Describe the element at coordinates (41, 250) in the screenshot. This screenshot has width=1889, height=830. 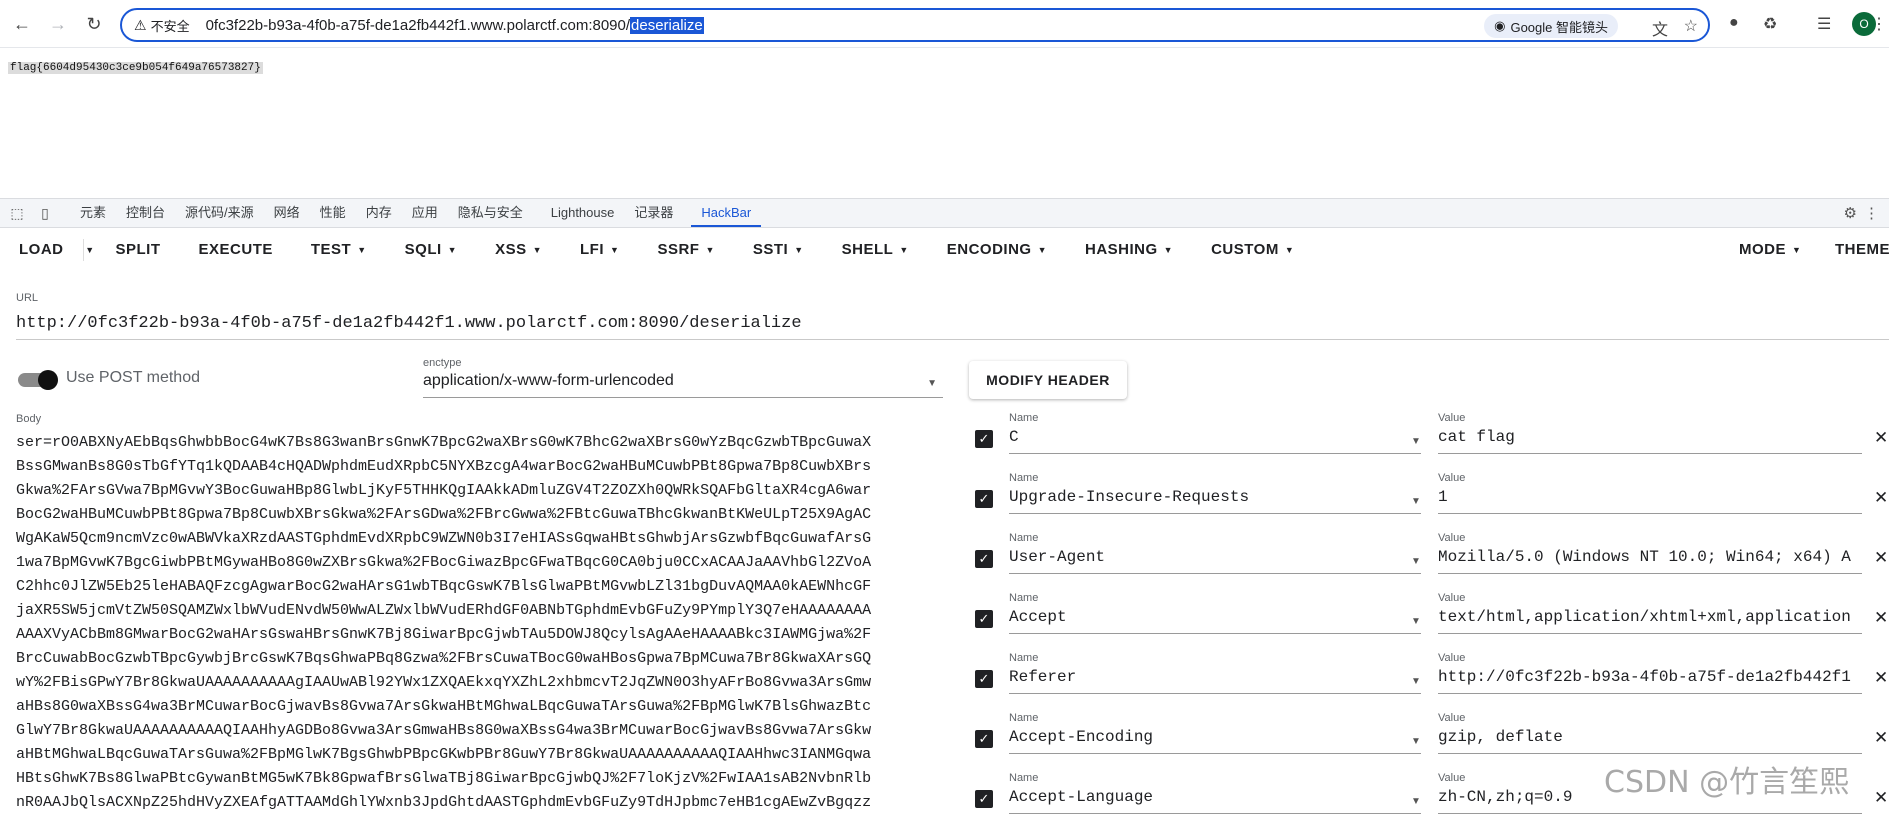
I see `load-button: LOAD` at that location.